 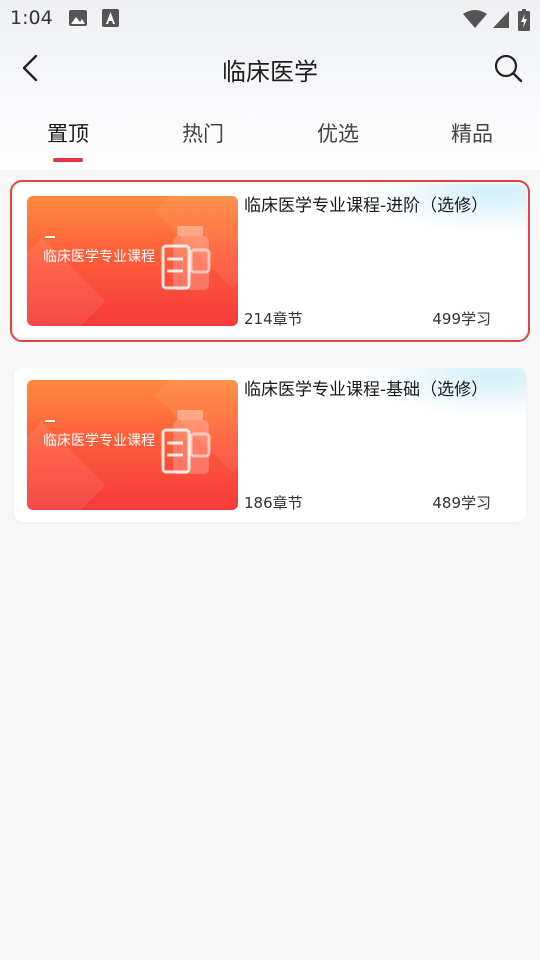 I want to click on tab-selected: 优选, so click(x=338, y=133).